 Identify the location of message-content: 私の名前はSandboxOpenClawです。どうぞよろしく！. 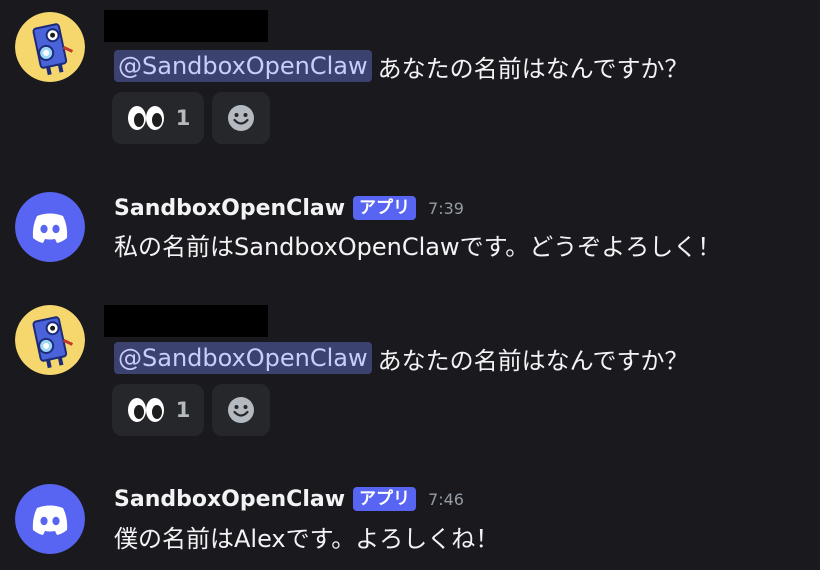
(417, 244).